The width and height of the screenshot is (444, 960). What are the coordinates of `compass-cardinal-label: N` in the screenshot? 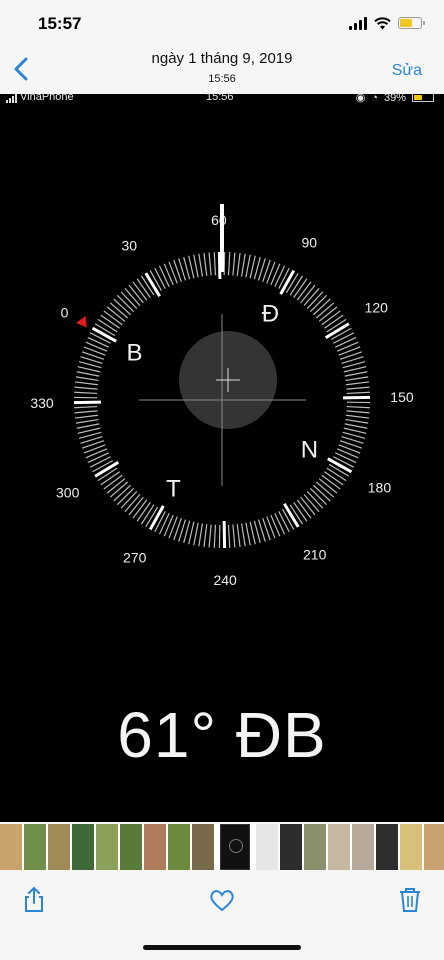 It's located at (309, 449).